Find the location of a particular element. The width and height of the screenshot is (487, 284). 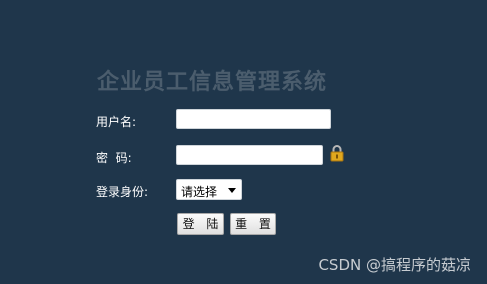

chevron-down-icon is located at coordinates (232, 190).